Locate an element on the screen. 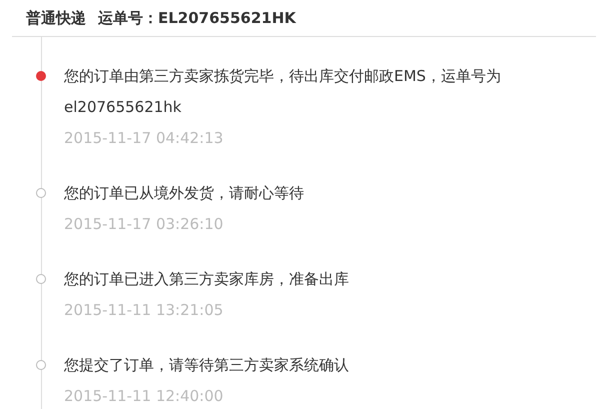  tracking-number: 运单号：EL207655621HK is located at coordinates (197, 18).